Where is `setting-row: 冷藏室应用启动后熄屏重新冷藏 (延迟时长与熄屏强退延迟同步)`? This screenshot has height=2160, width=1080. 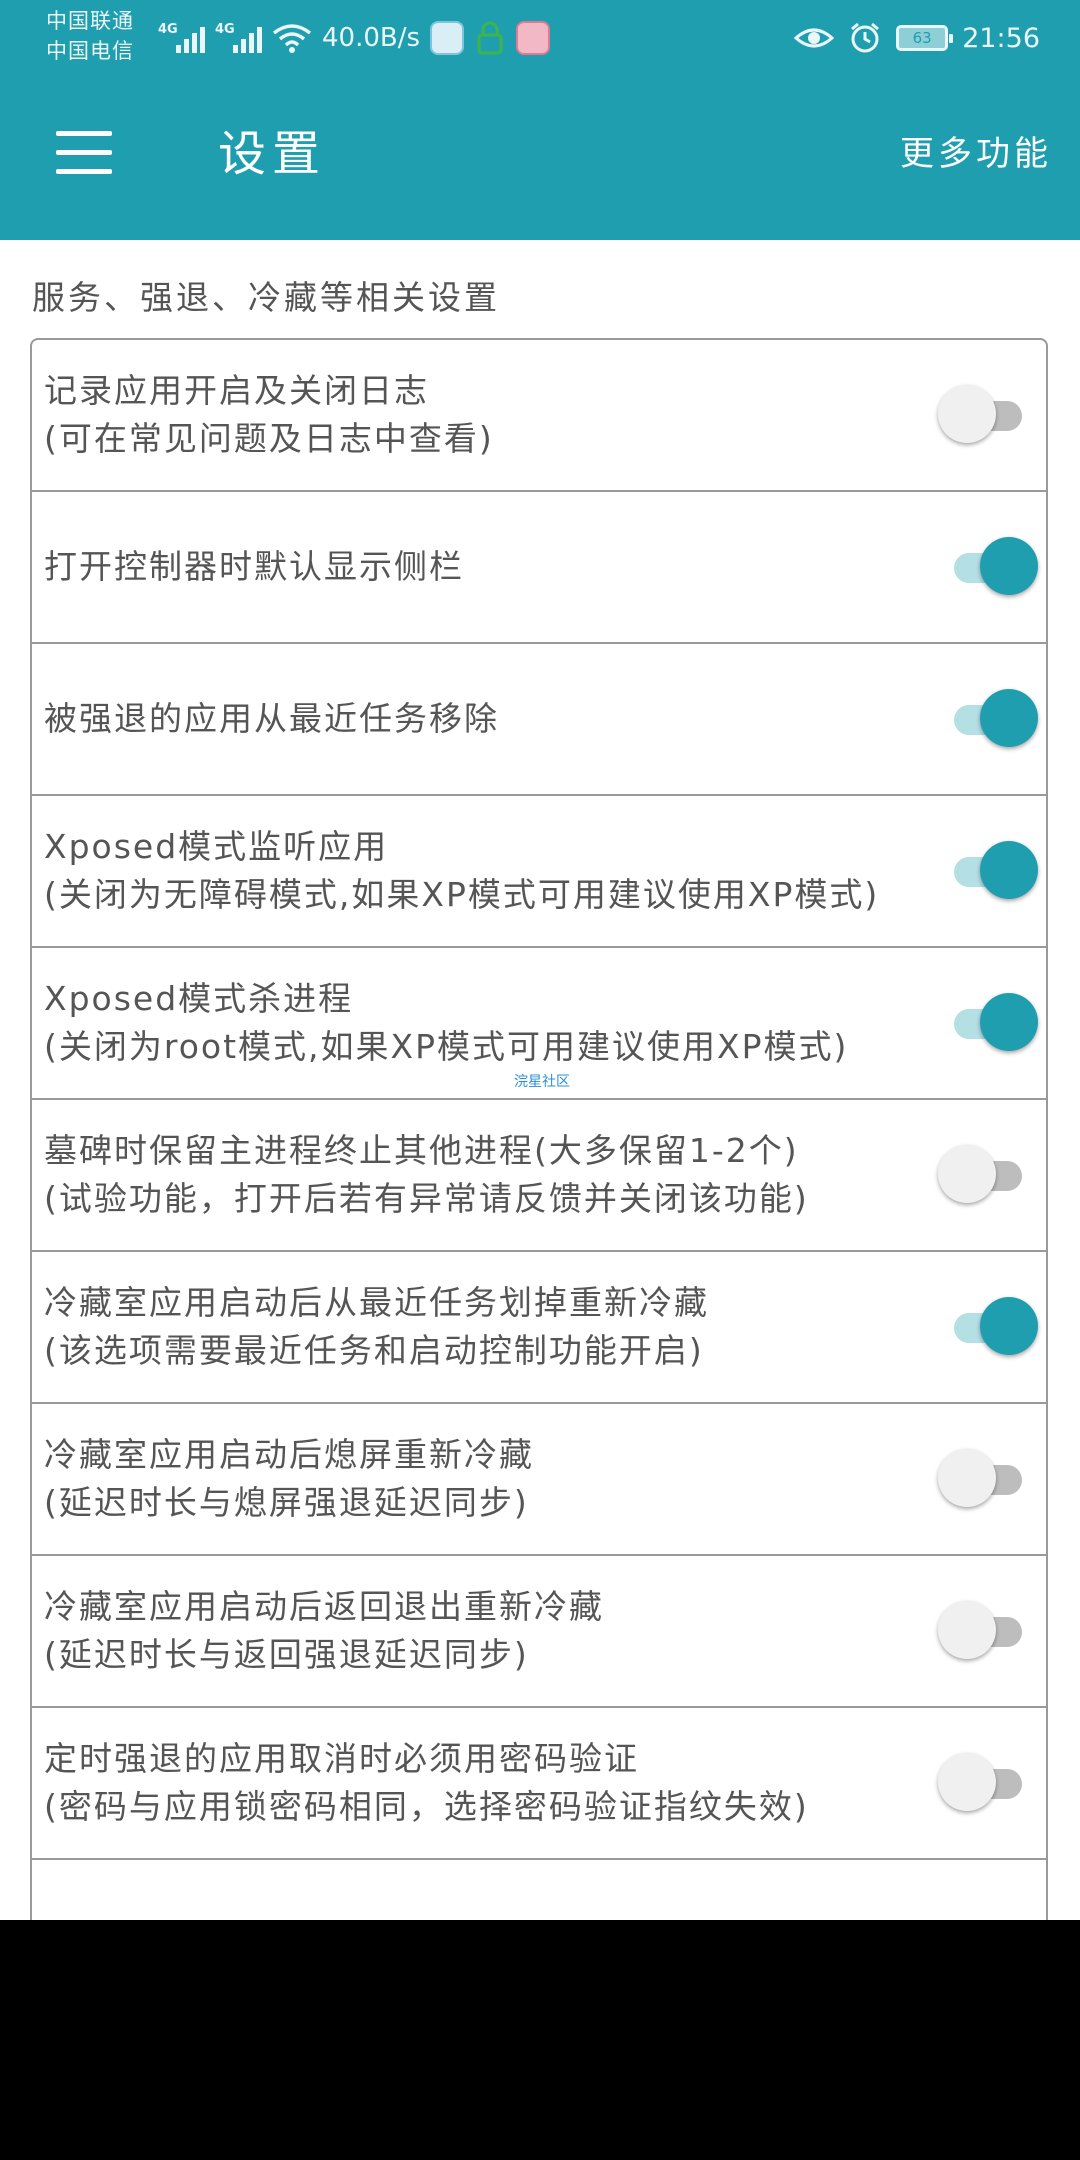 setting-row: 冷藏室应用启动后熄屏重新冷藏 (延迟时长与熄屏强退延迟同步) is located at coordinates (539, 1480).